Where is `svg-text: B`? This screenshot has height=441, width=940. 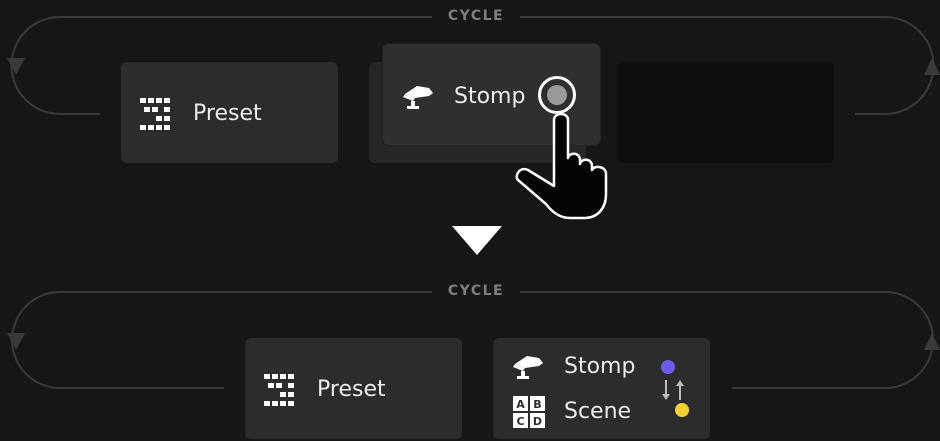 svg-text: B is located at coordinates (537, 404).